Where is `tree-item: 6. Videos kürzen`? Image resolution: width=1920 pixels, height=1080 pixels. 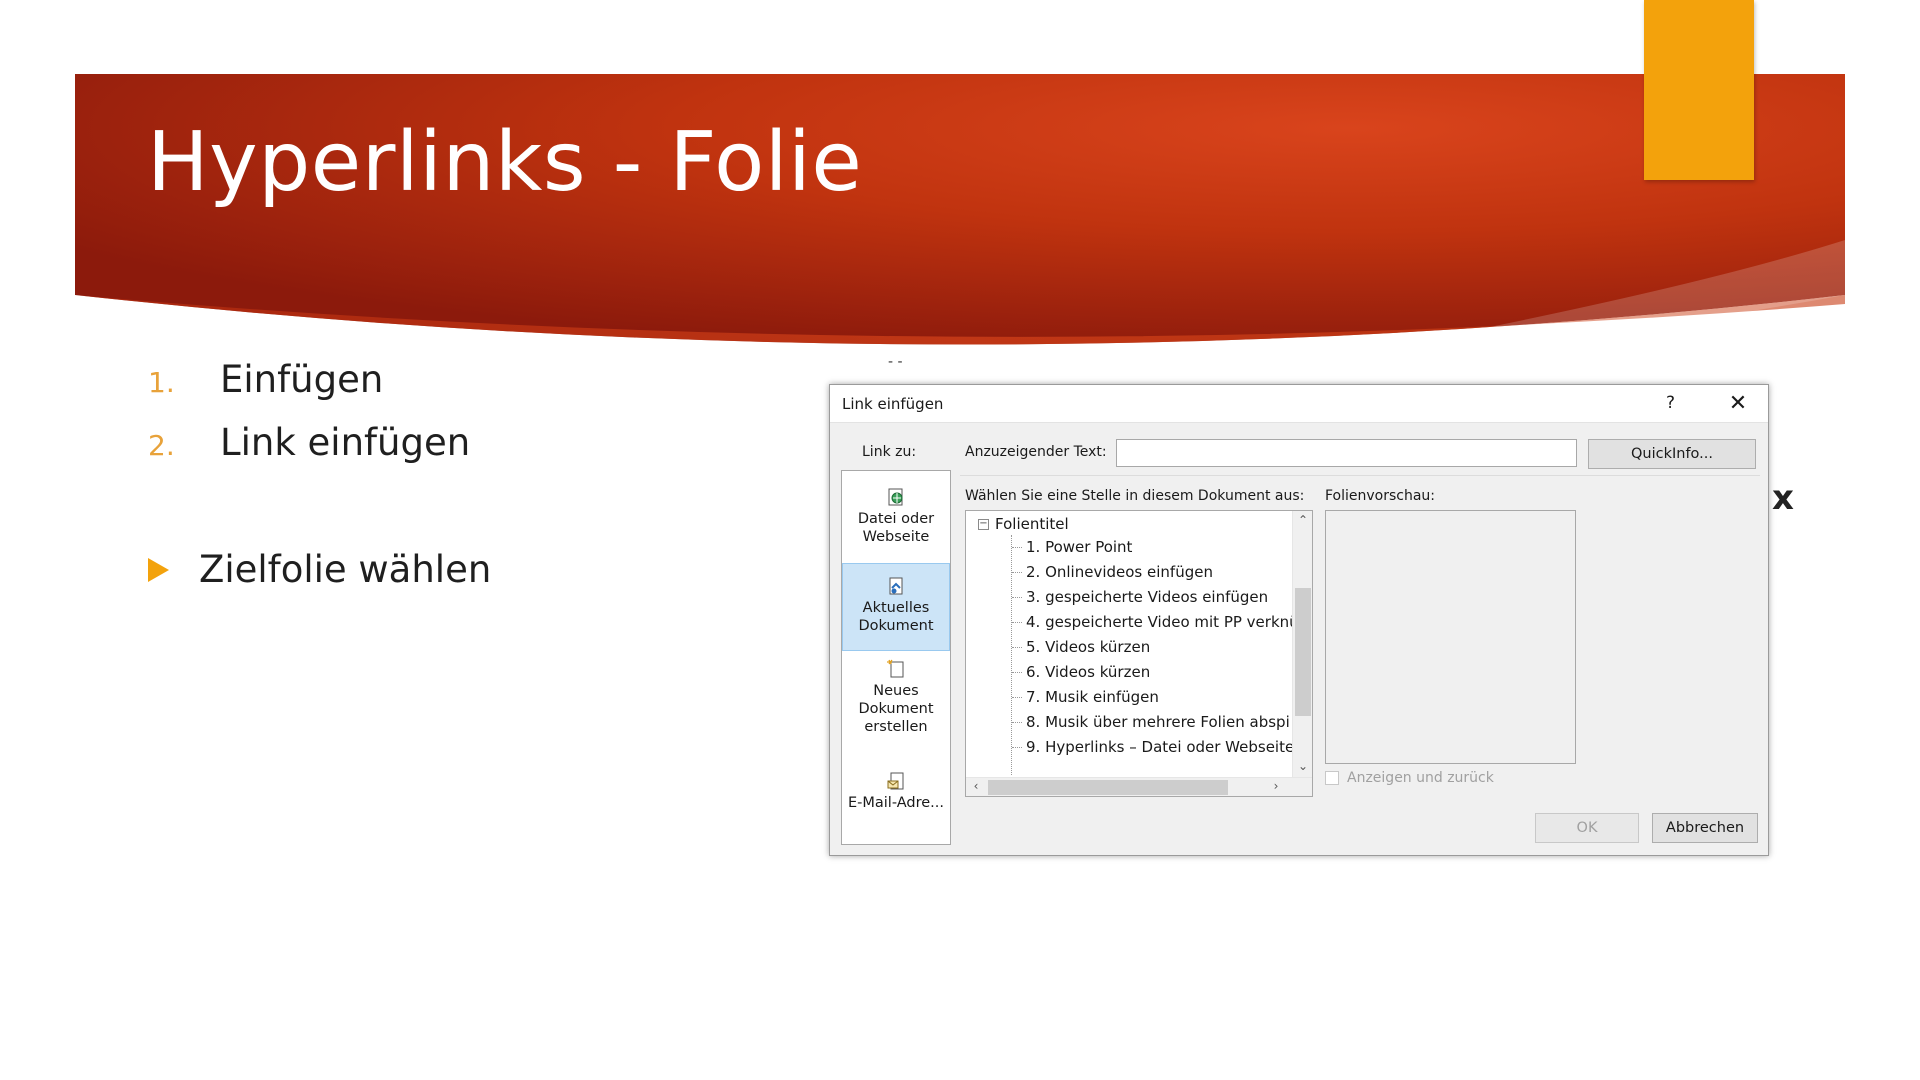 tree-item: 6. Videos kürzen is located at coordinates (1081, 672).